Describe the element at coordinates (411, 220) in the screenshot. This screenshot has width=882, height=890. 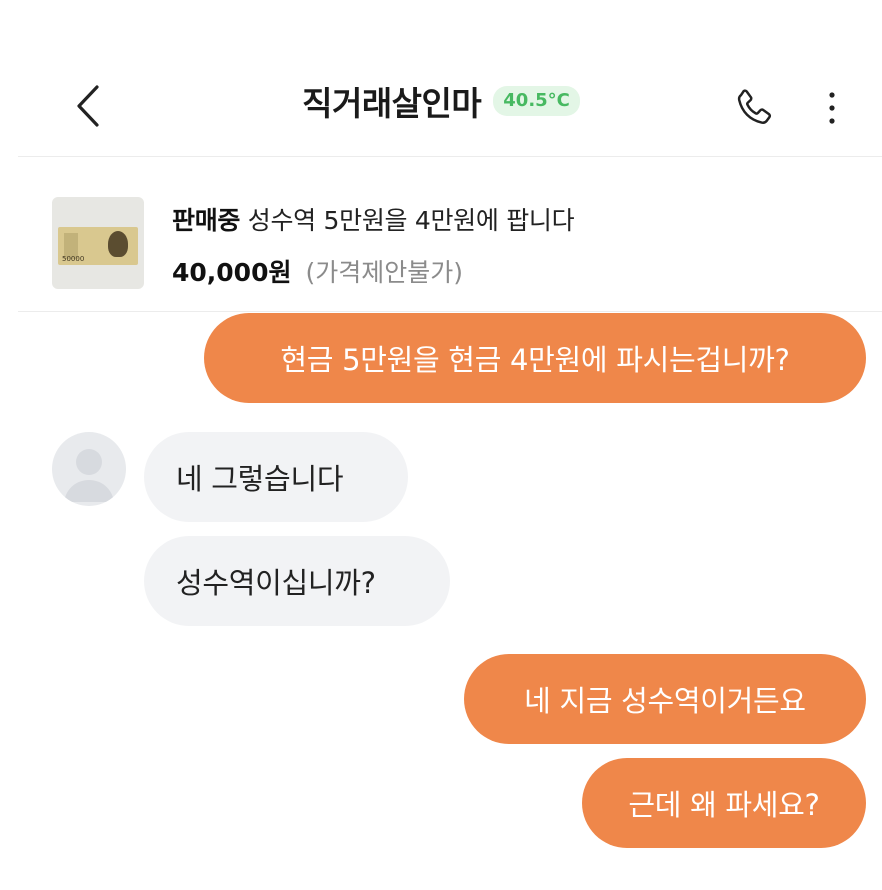
I see `product-title: 성수역 5만원을 4만원에 팝니다` at that location.